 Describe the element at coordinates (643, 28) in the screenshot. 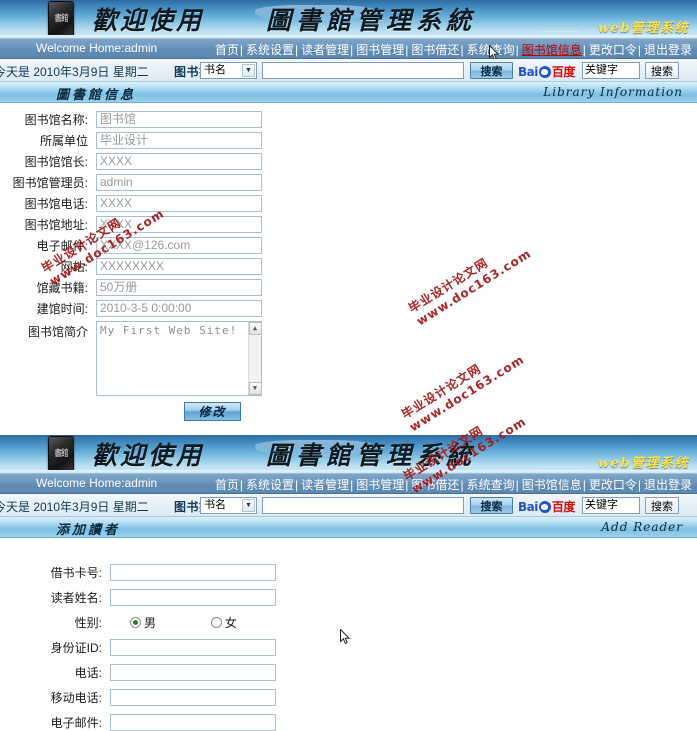

I see `banner-web-label: web管理系统` at that location.